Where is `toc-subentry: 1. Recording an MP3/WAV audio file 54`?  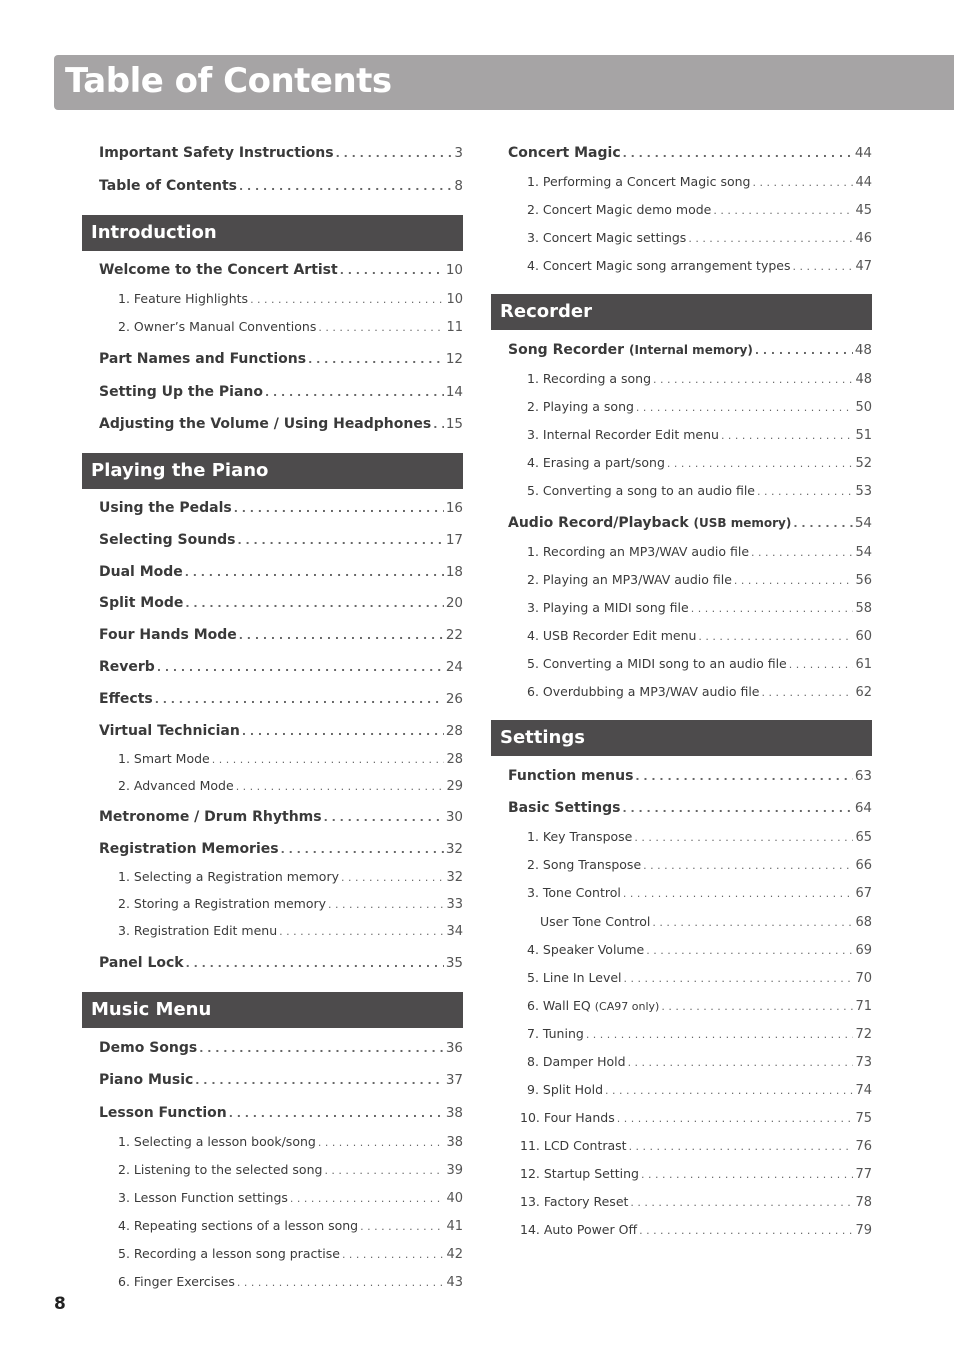
toc-subentry: 1. Recording an MP3/WAV audio file 54 is located at coordinates (699, 552).